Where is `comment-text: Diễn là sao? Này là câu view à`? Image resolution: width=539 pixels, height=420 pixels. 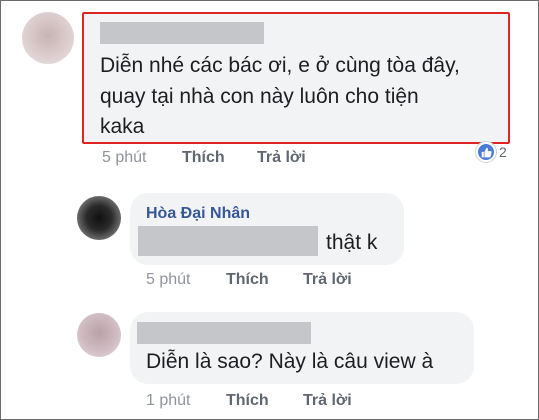
comment-text: Diễn là sao? Này là câu view à is located at coordinates (290, 361).